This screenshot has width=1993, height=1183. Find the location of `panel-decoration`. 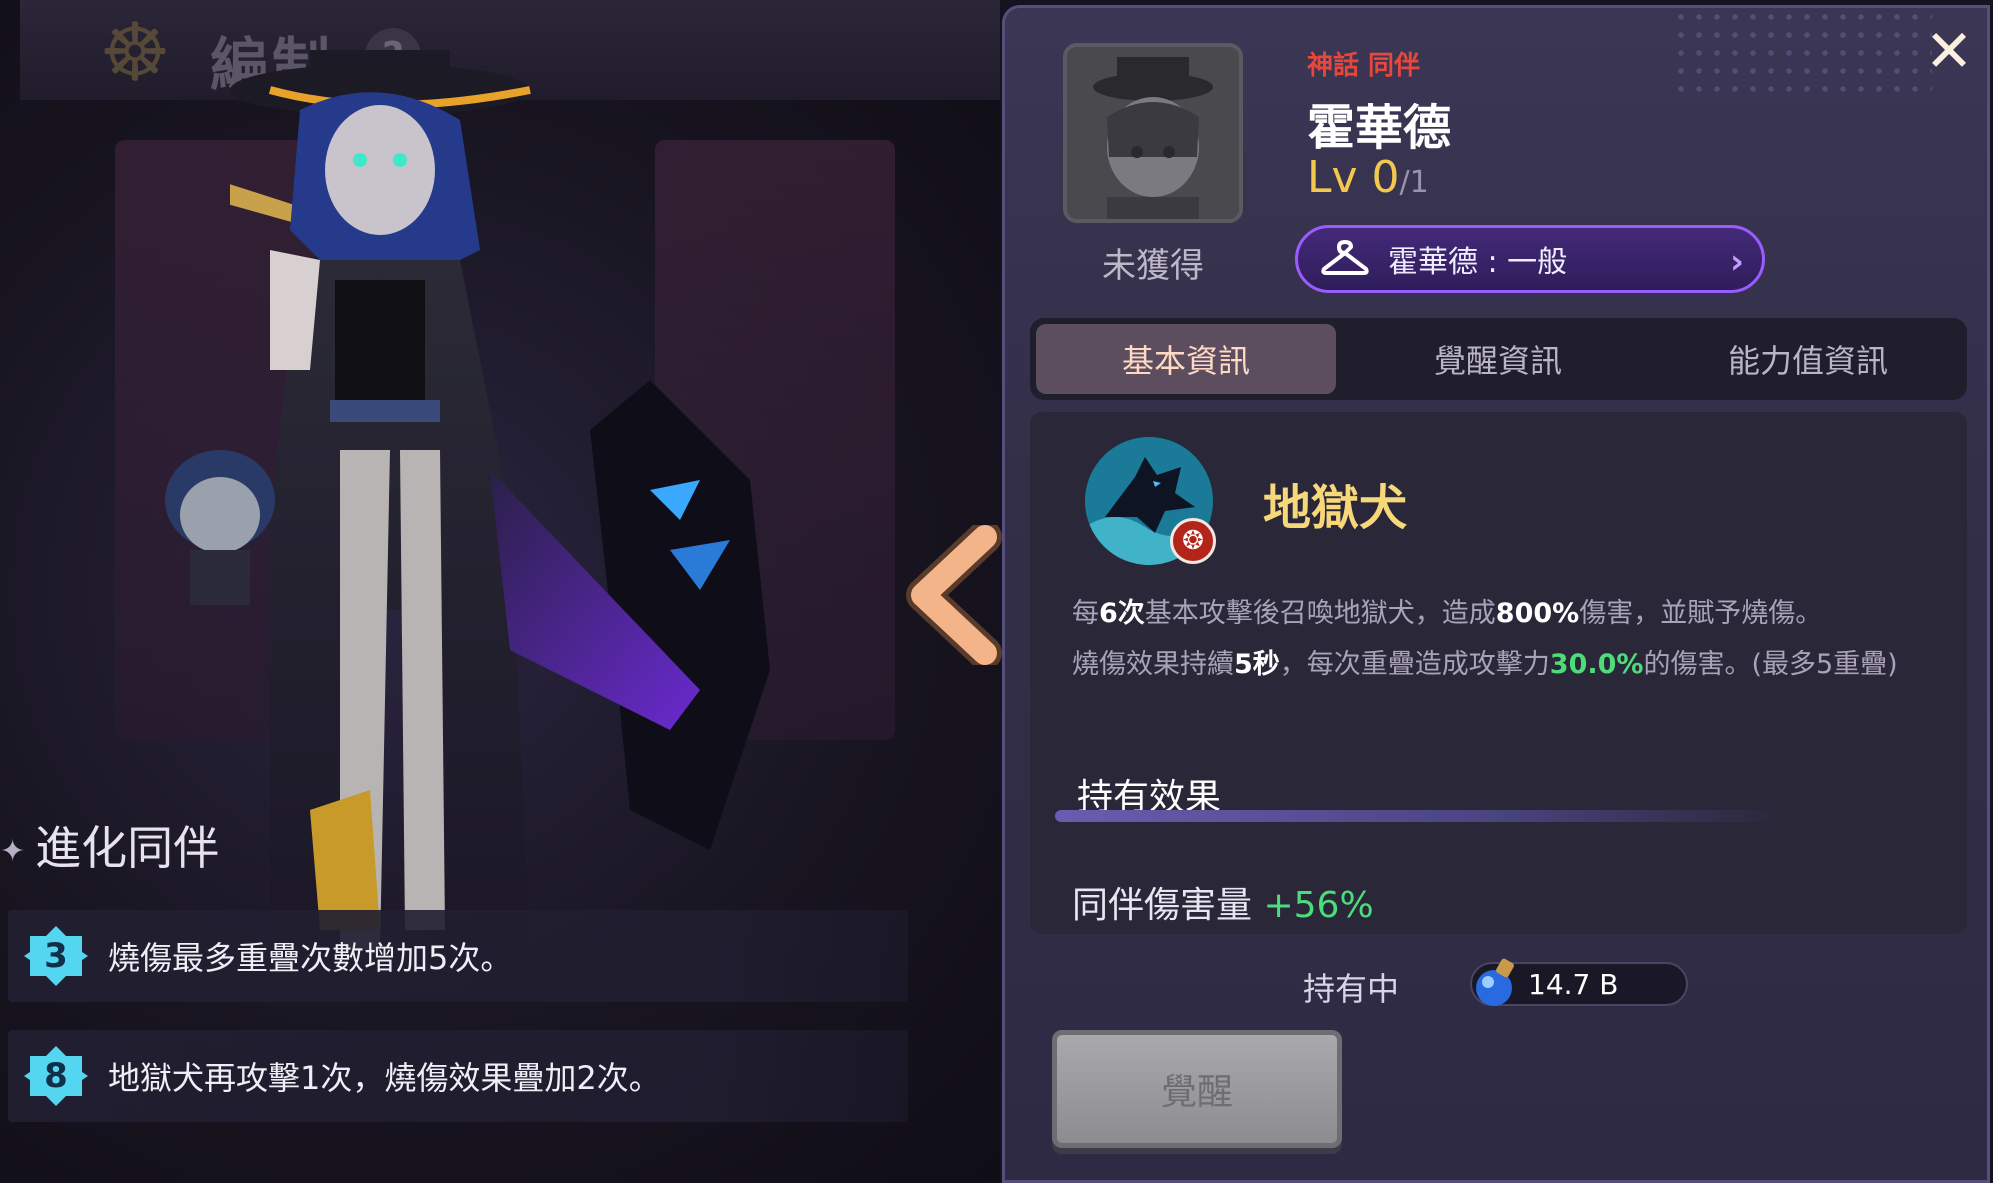

panel-decoration is located at coordinates (1802, 53).